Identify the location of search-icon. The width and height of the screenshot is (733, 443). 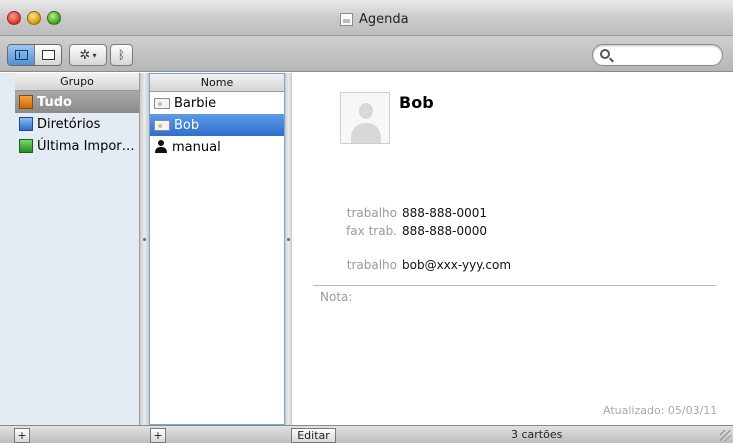
(605, 54).